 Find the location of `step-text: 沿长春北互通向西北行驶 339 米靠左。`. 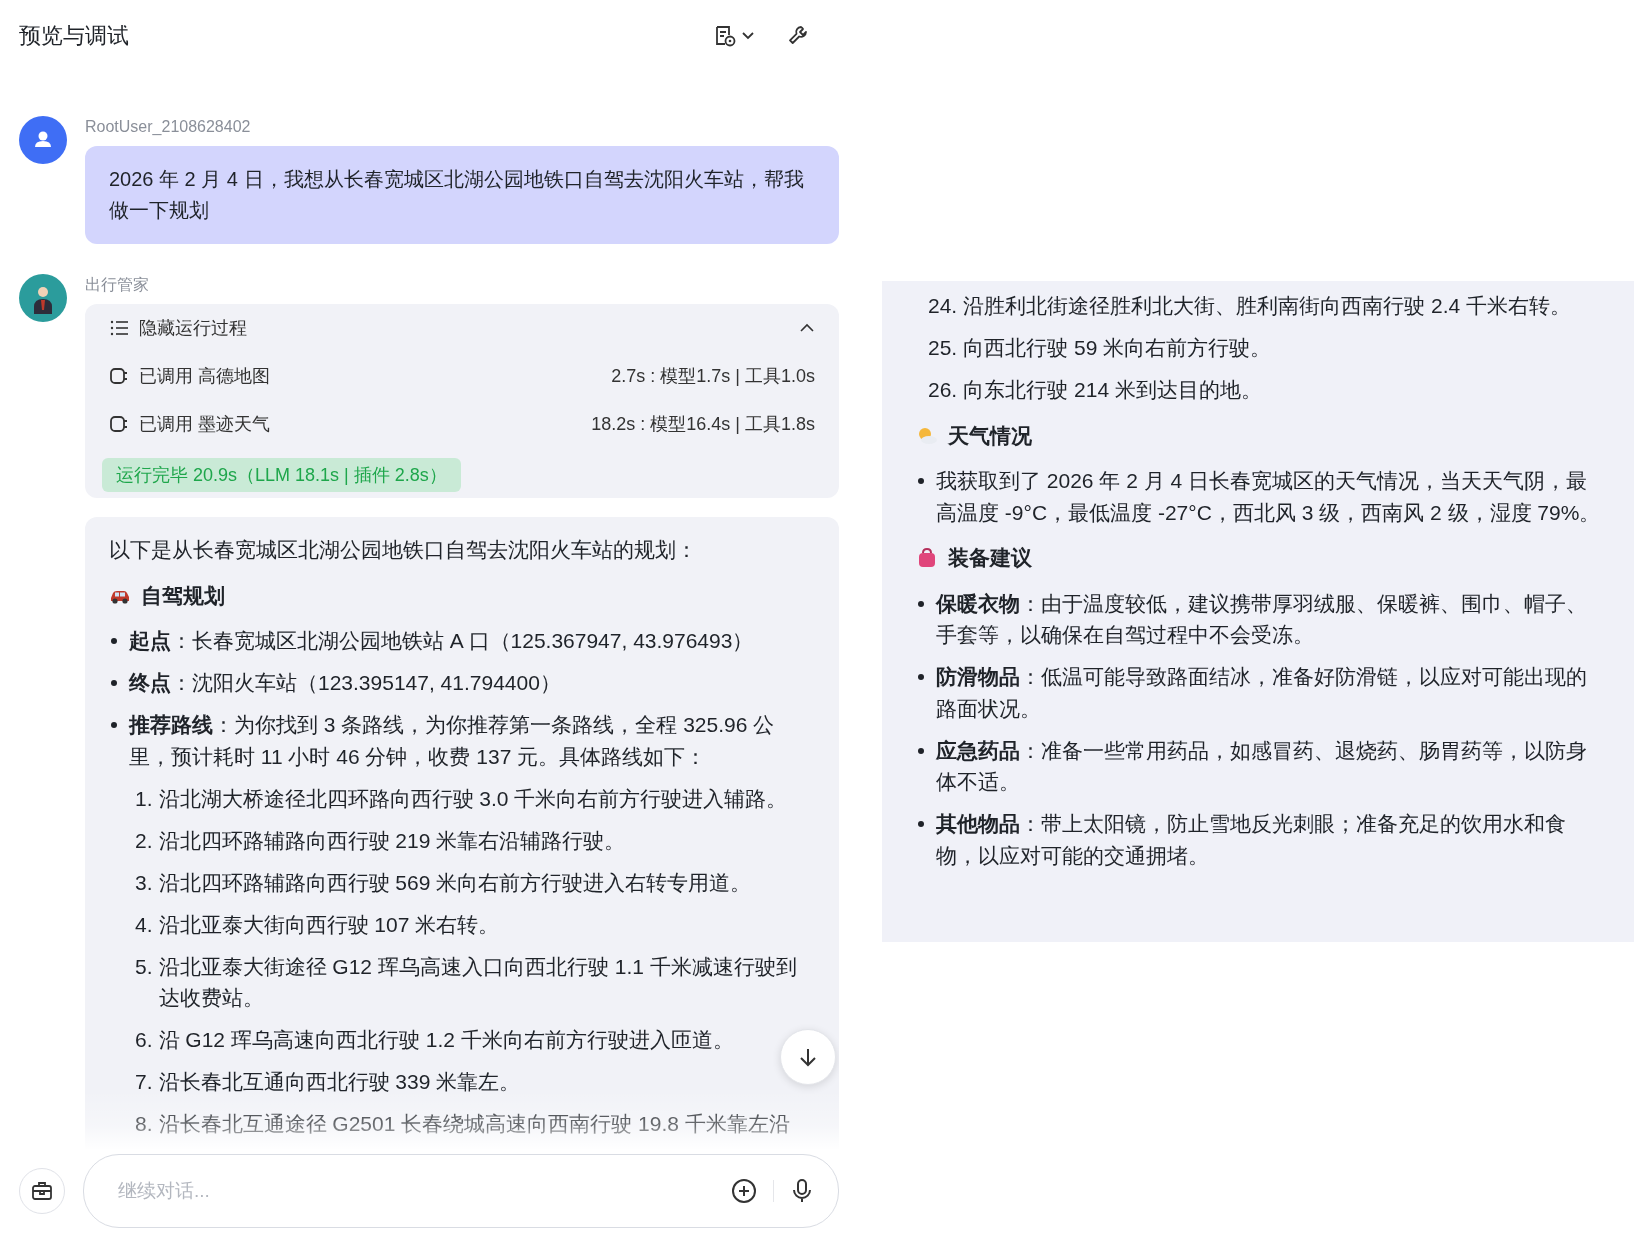

step-text: 沿长春北互通向西北行驶 339 米靠左。 is located at coordinates (339, 1082).